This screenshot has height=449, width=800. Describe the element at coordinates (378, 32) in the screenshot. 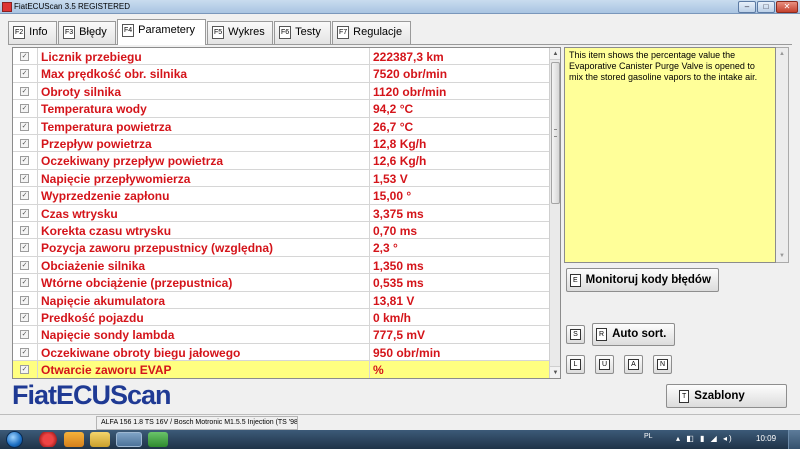

I see `tab-label: Regulacje` at that location.